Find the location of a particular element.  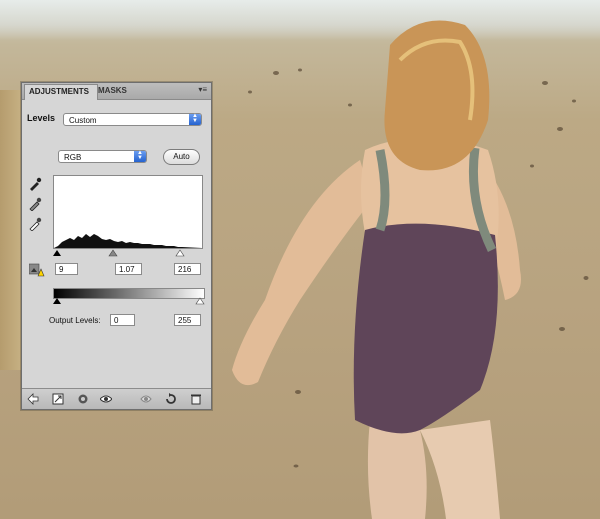

delete-trash-icon is located at coordinates (196, 399).